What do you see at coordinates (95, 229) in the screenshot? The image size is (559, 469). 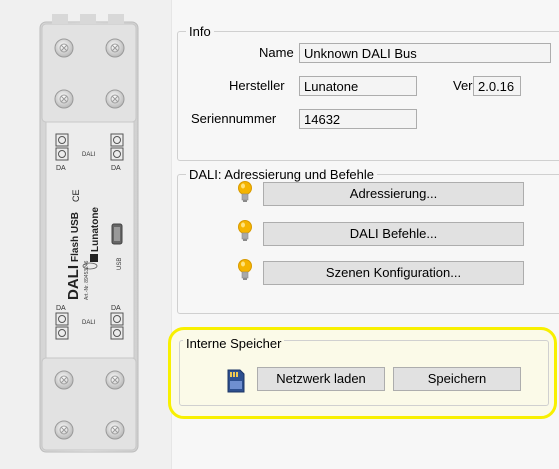 I see `device-brand-text: Lunatone` at bounding box center [95, 229].